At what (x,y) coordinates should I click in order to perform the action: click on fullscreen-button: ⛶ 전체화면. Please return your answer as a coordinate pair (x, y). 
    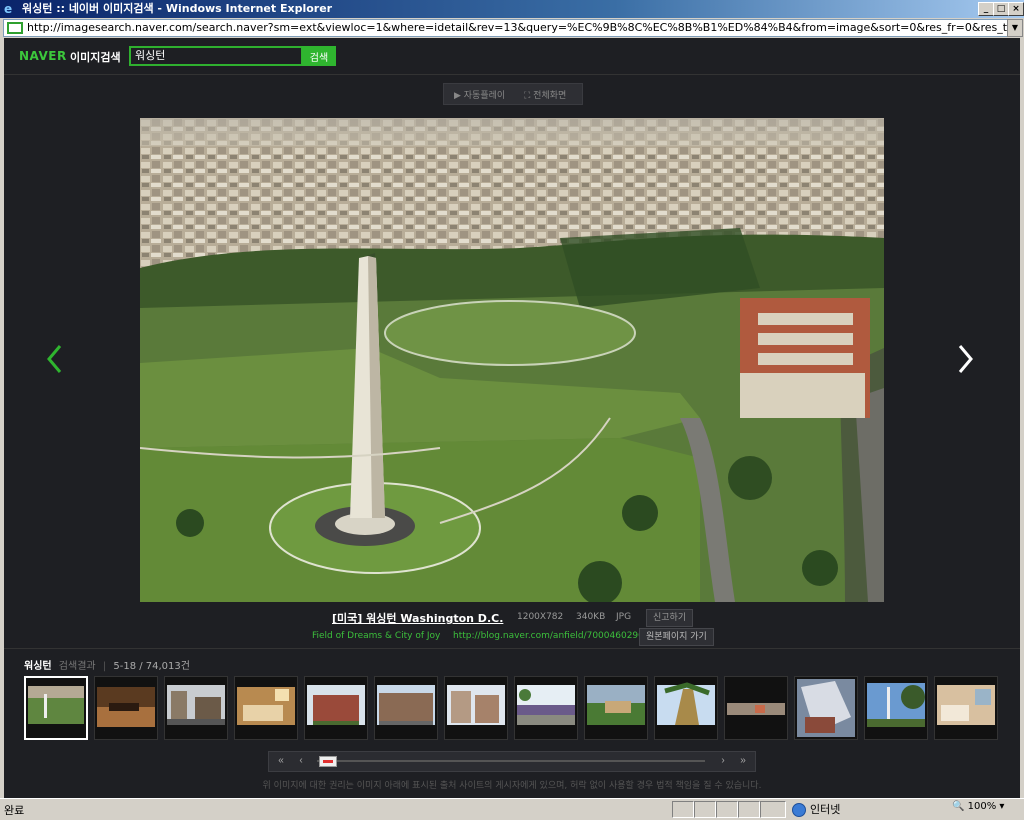
    Looking at the image, I should click on (545, 94).